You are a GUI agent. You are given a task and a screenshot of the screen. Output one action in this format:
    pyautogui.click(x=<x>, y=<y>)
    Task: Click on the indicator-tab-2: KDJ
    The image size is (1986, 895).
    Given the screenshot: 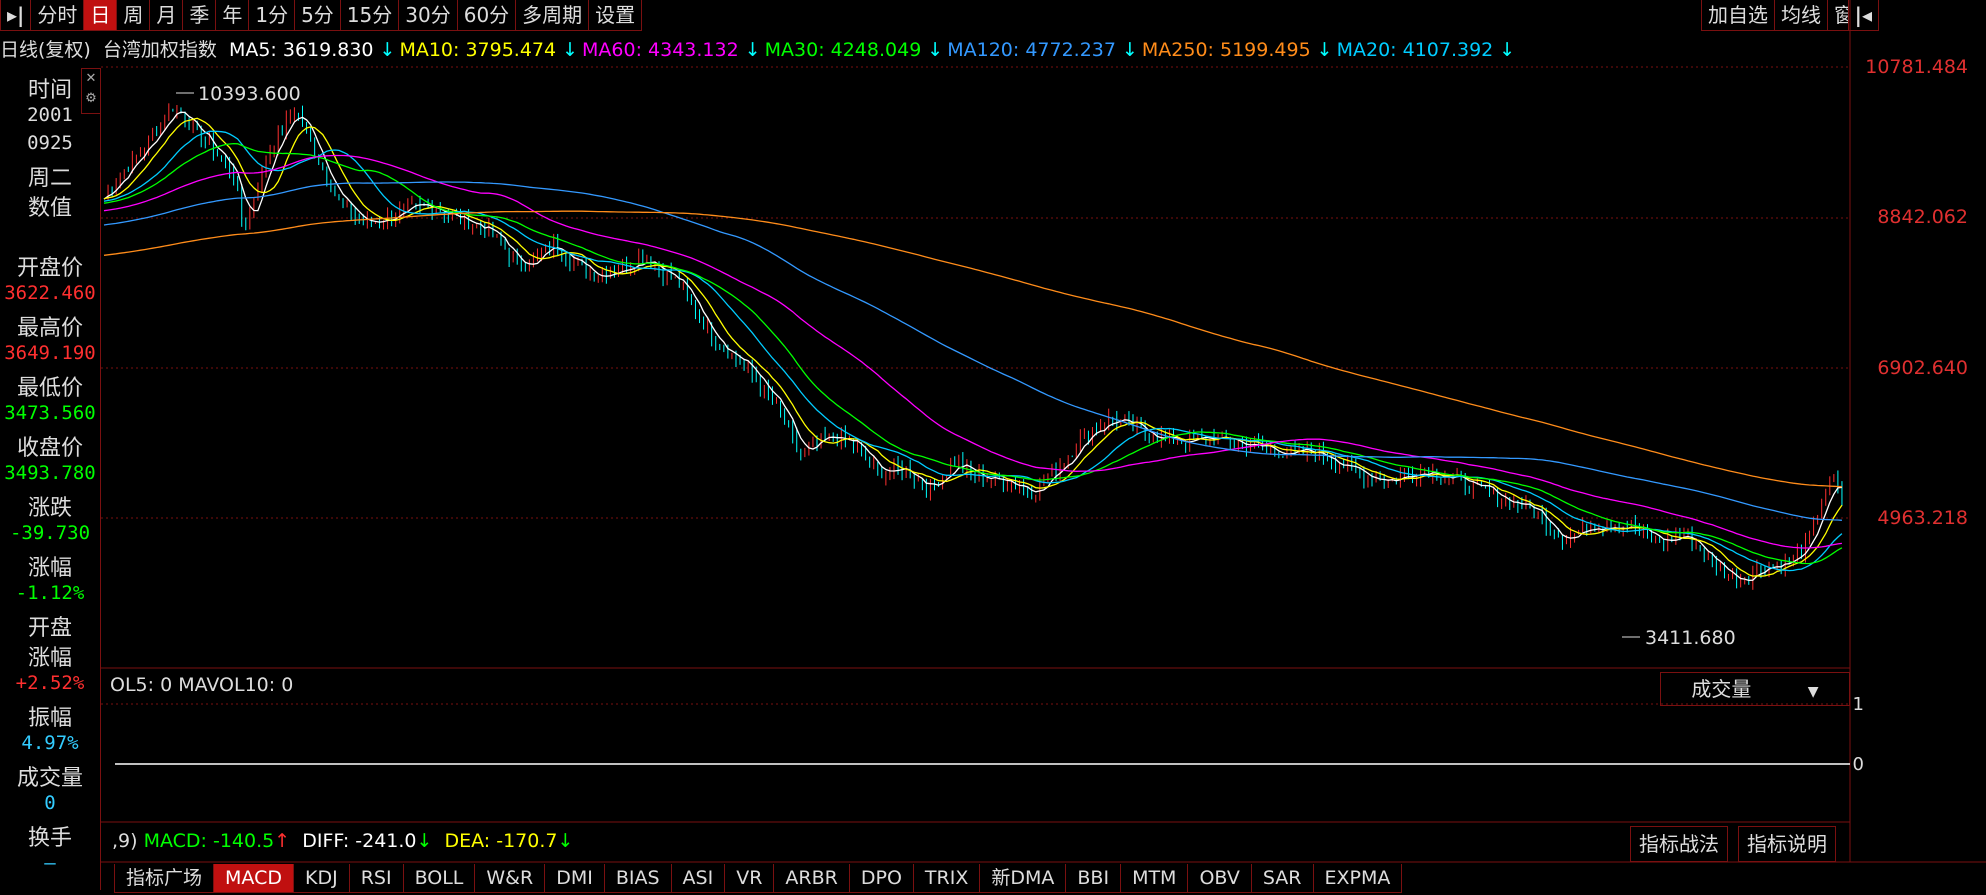 What is the action you would take?
    pyautogui.click(x=321, y=878)
    